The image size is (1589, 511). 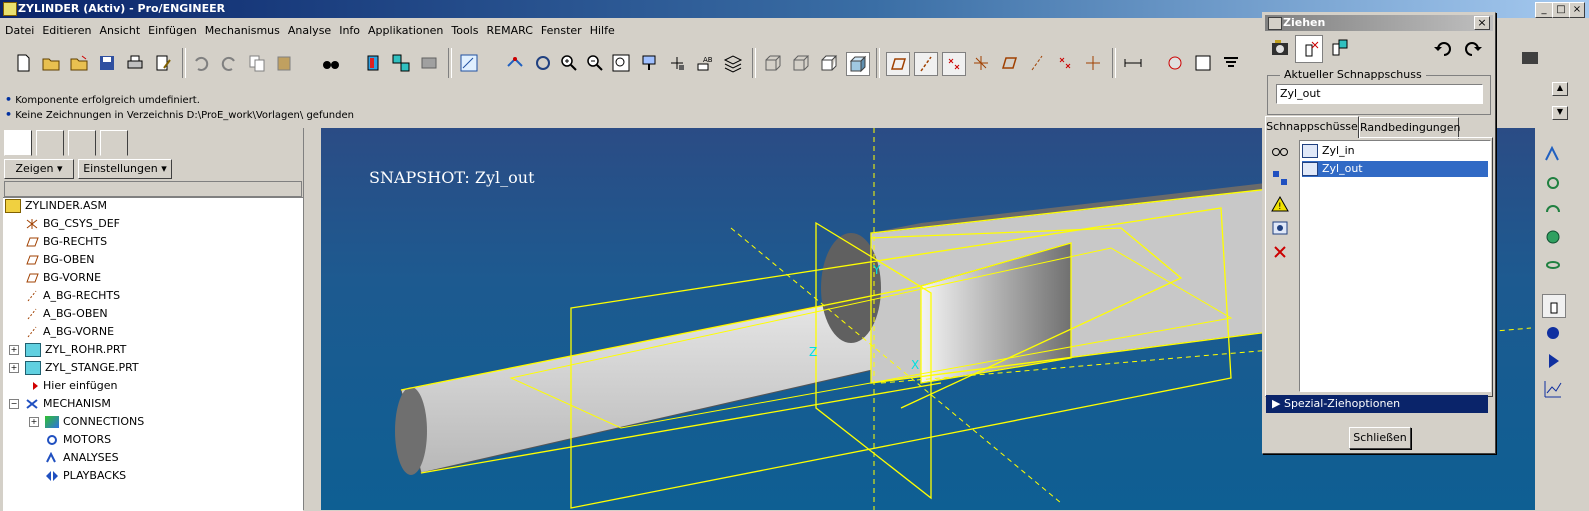 I want to click on menu-fenster: Fenster, so click(x=560, y=29).